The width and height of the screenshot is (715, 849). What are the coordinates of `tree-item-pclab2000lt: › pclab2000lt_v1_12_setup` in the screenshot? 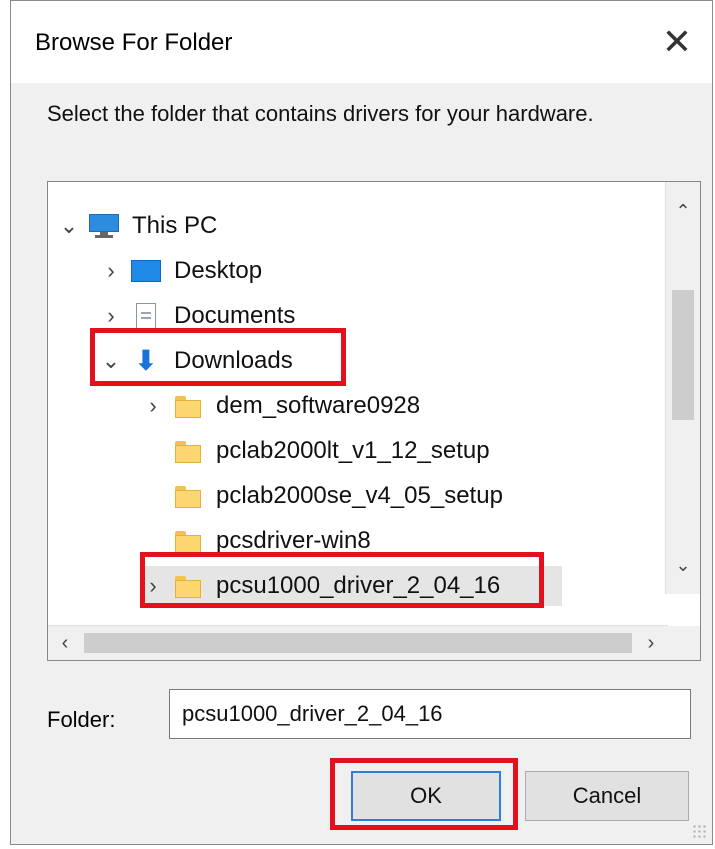 It's located at (421, 451).